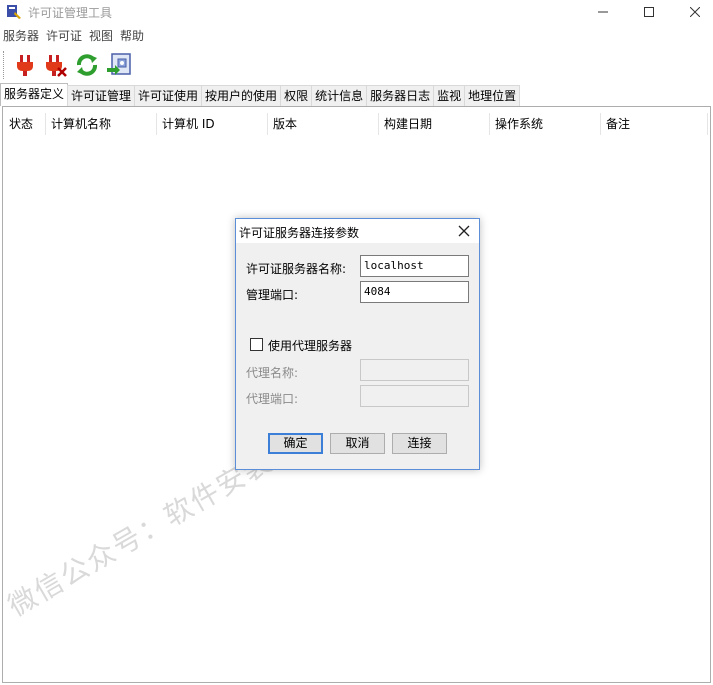  Describe the element at coordinates (654, 124) in the screenshot. I see `column-header-notes: 备注` at that location.